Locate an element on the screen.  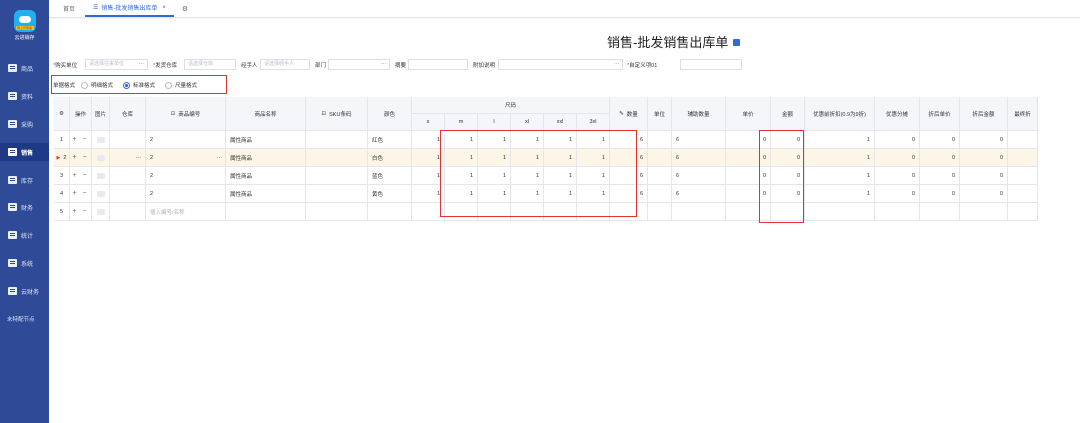
row-warehouse: ··· is located at coordinates (128, 158).